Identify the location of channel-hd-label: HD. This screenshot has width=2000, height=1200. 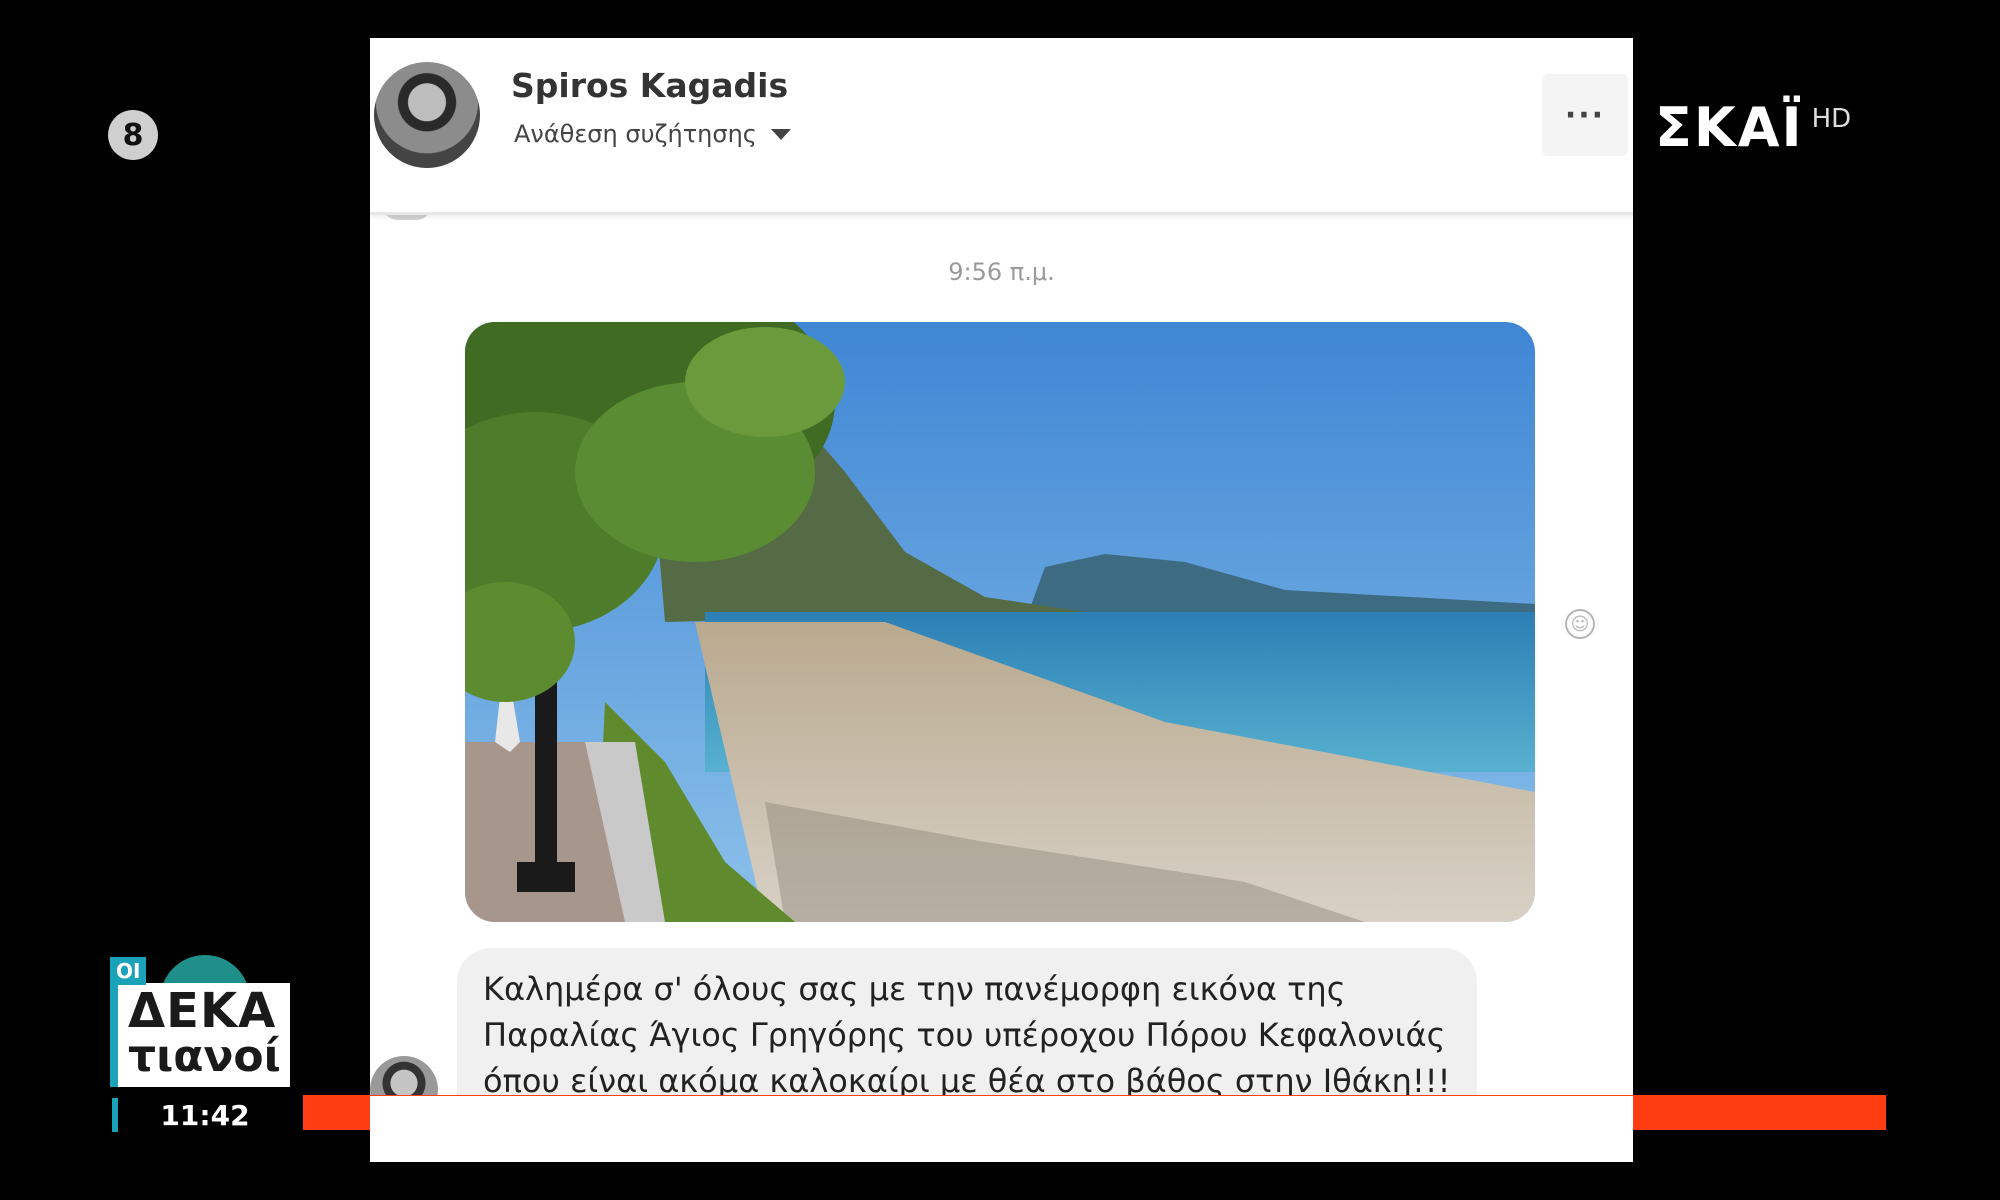
(1831, 119).